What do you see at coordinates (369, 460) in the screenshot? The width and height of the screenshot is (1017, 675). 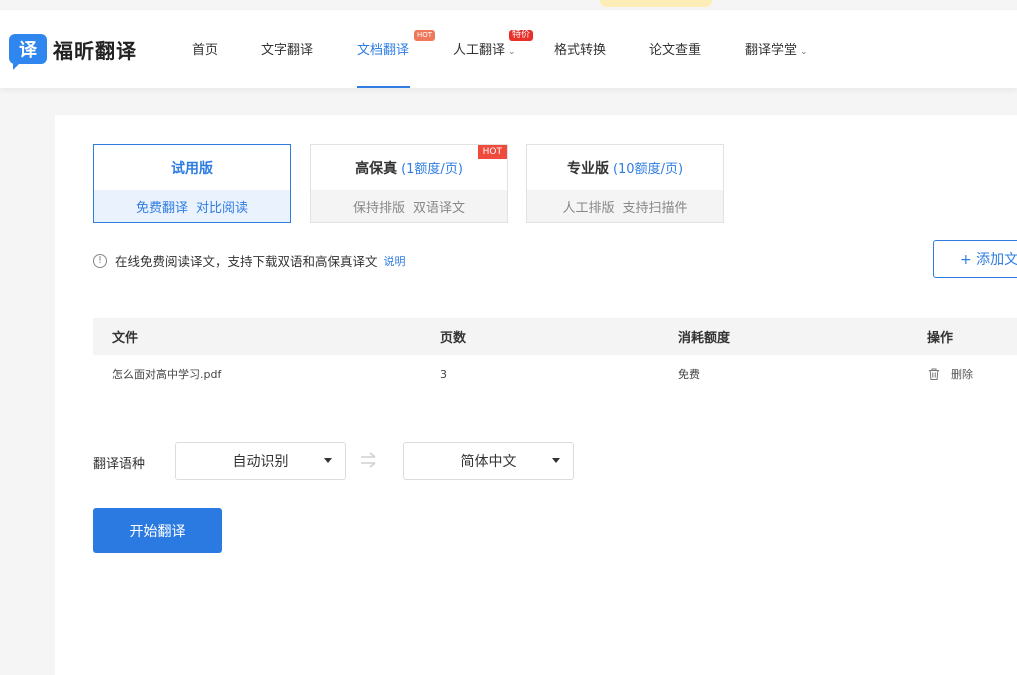 I see `swap-arrow-icon` at bounding box center [369, 460].